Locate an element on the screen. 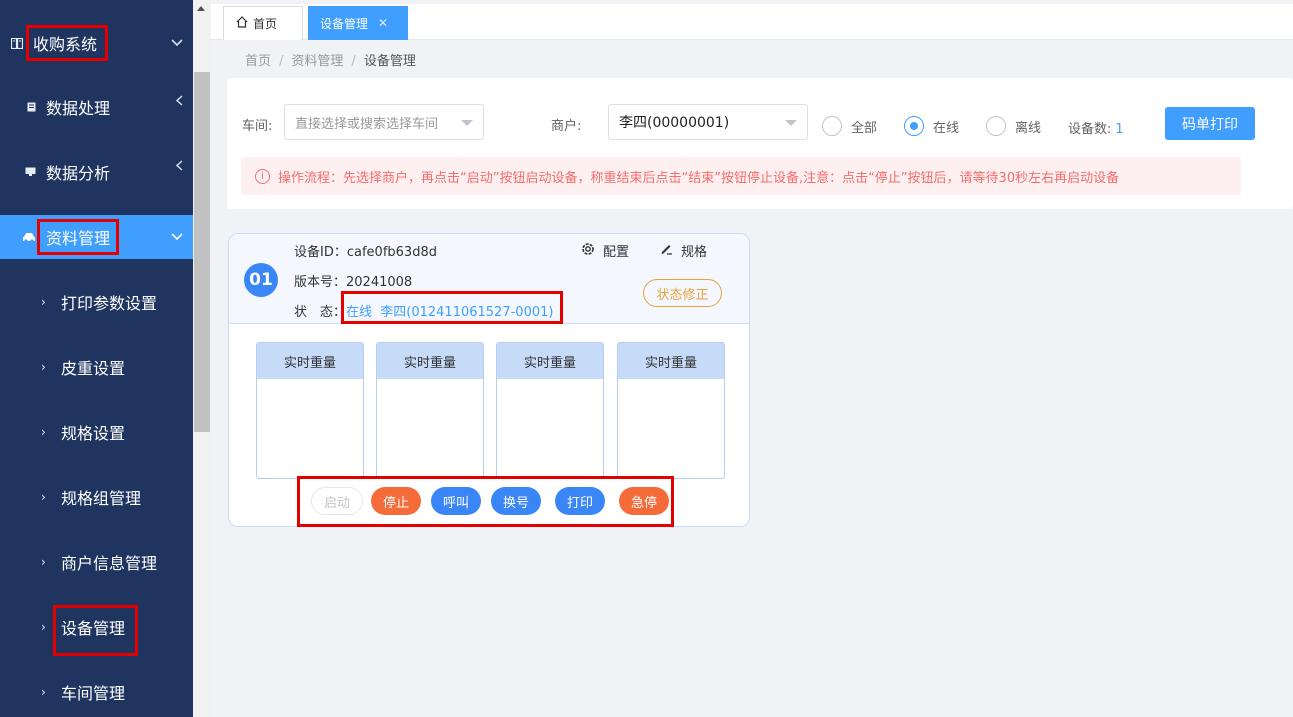  menu-data-processing: 数据处理 is located at coordinates (96, 107).